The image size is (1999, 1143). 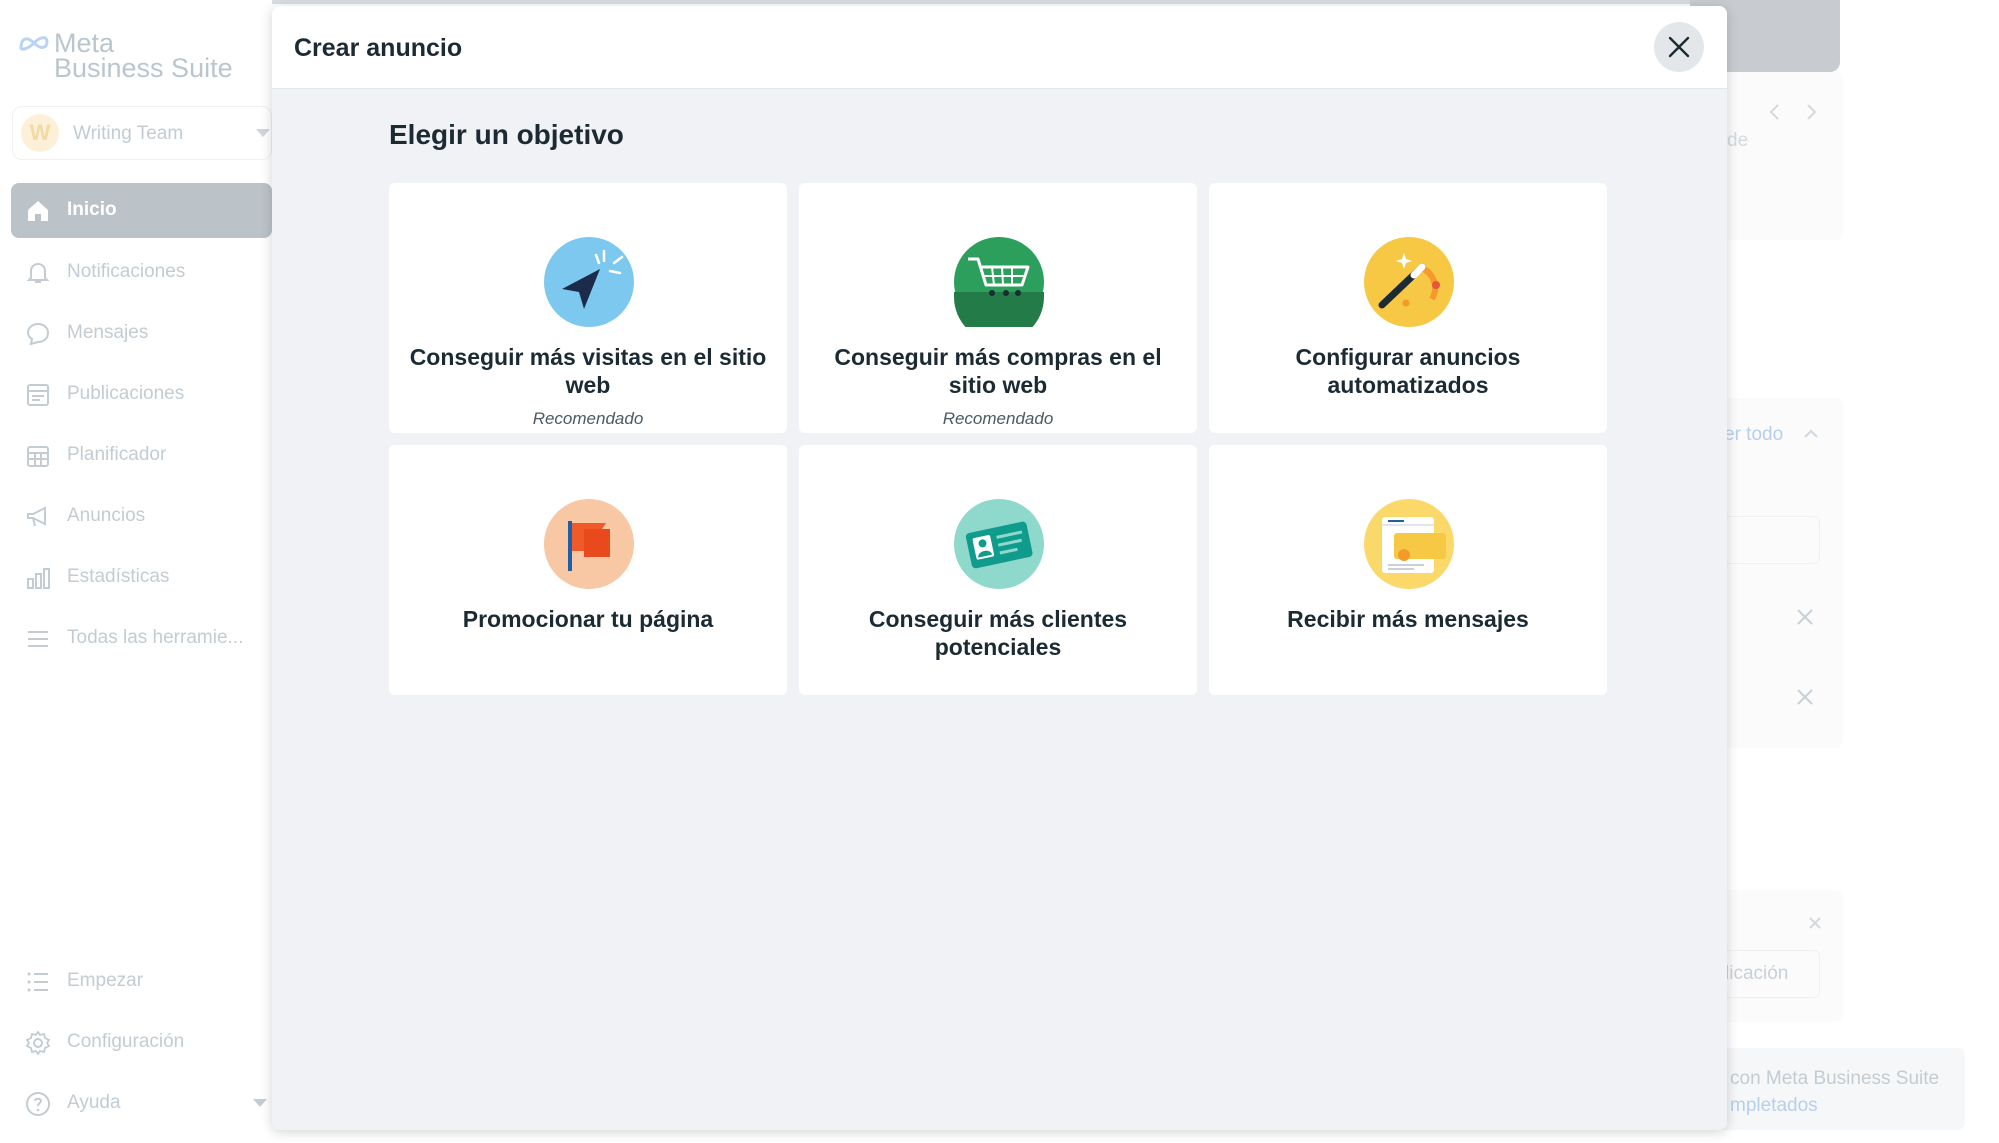 What do you see at coordinates (999, 544) in the screenshot?
I see `contact-card-icon` at bounding box center [999, 544].